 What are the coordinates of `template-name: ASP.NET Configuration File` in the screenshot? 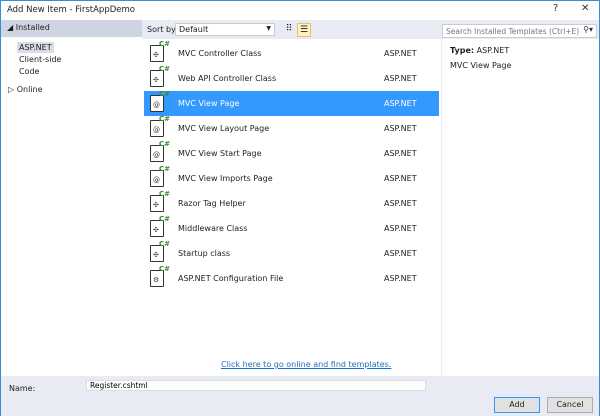 It's located at (231, 278).